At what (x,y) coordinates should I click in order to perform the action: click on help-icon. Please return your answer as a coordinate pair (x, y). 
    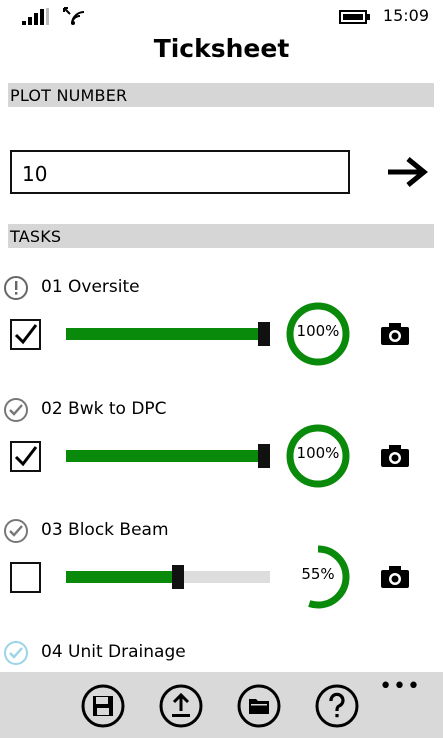
    Looking at the image, I should click on (337, 706).